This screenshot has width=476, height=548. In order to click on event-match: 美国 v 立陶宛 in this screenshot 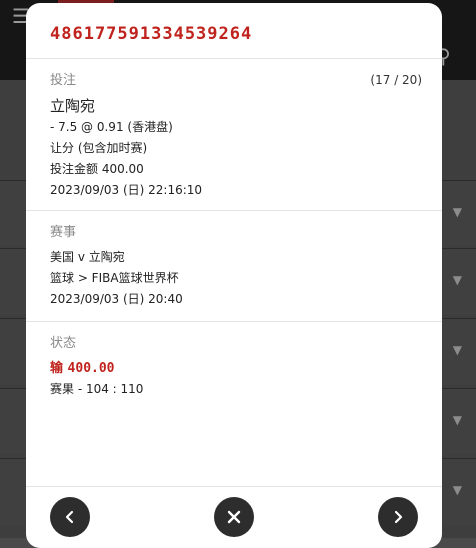, I will do `click(87, 257)`.